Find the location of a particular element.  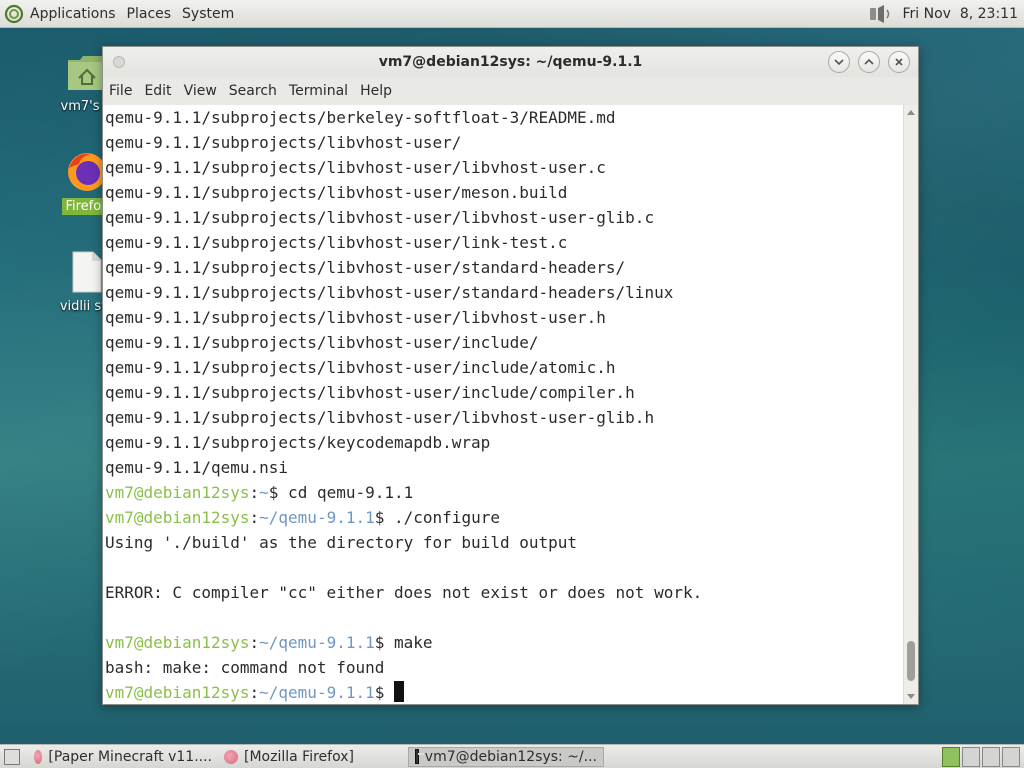

terminal-icon is located at coordinates (419, 756).